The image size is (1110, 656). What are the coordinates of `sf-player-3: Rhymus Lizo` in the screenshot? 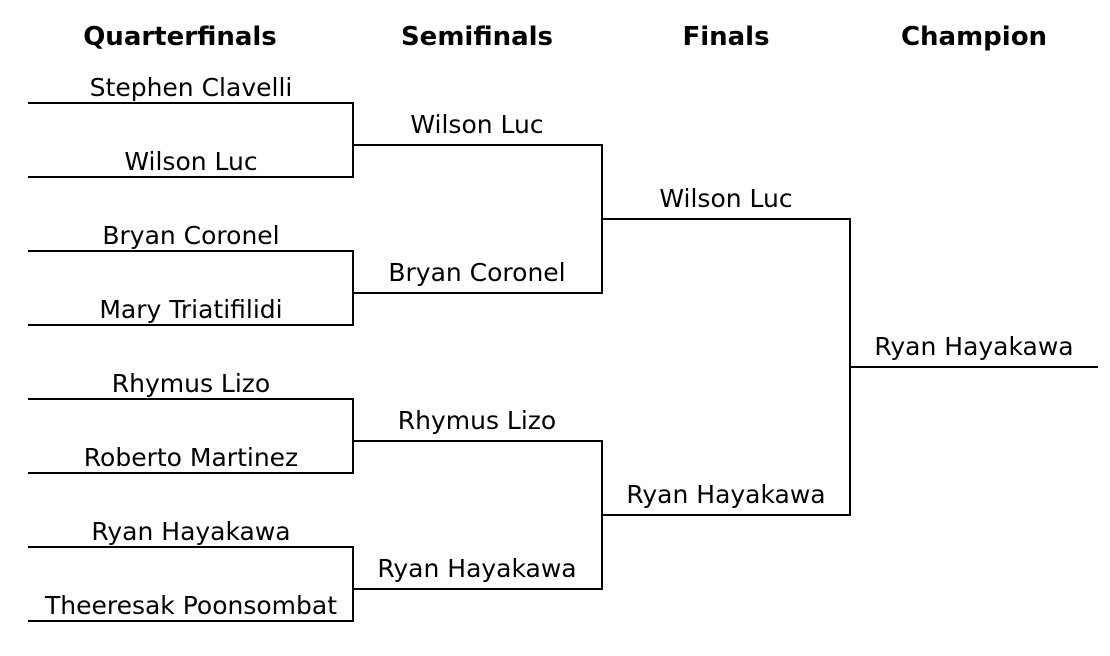 It's located at (477, 420).